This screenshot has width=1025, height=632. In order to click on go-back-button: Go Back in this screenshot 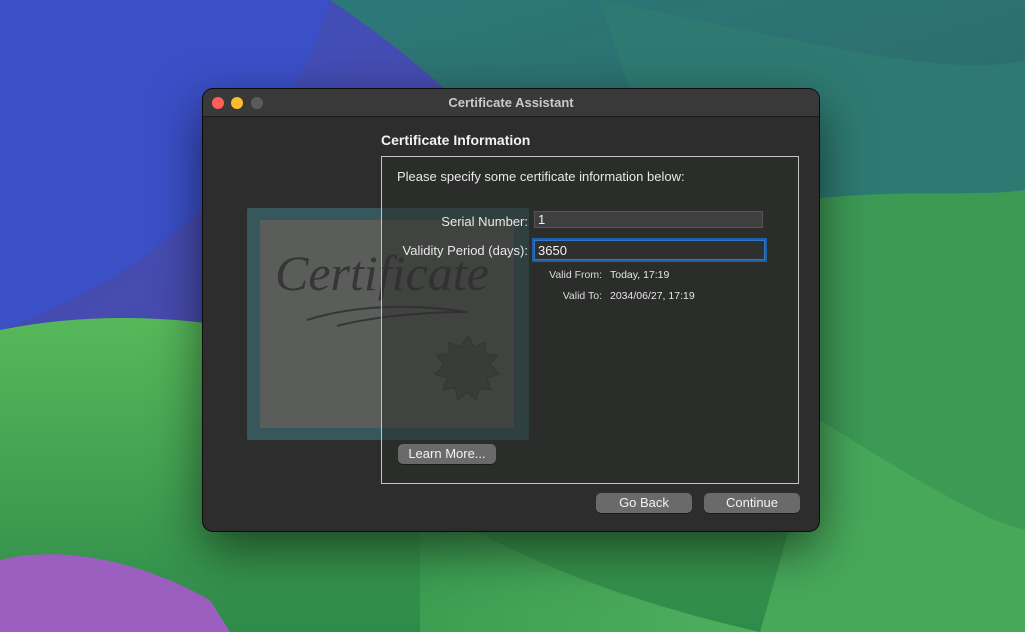, I will do `click(644, 503)`.